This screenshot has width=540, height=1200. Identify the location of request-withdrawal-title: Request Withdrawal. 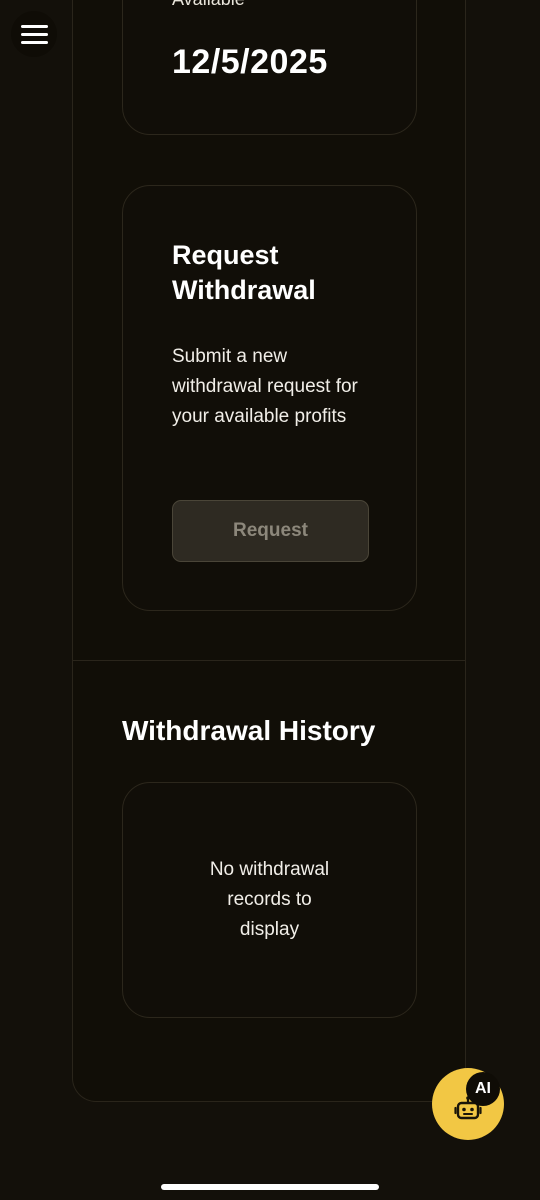
(244, 272).